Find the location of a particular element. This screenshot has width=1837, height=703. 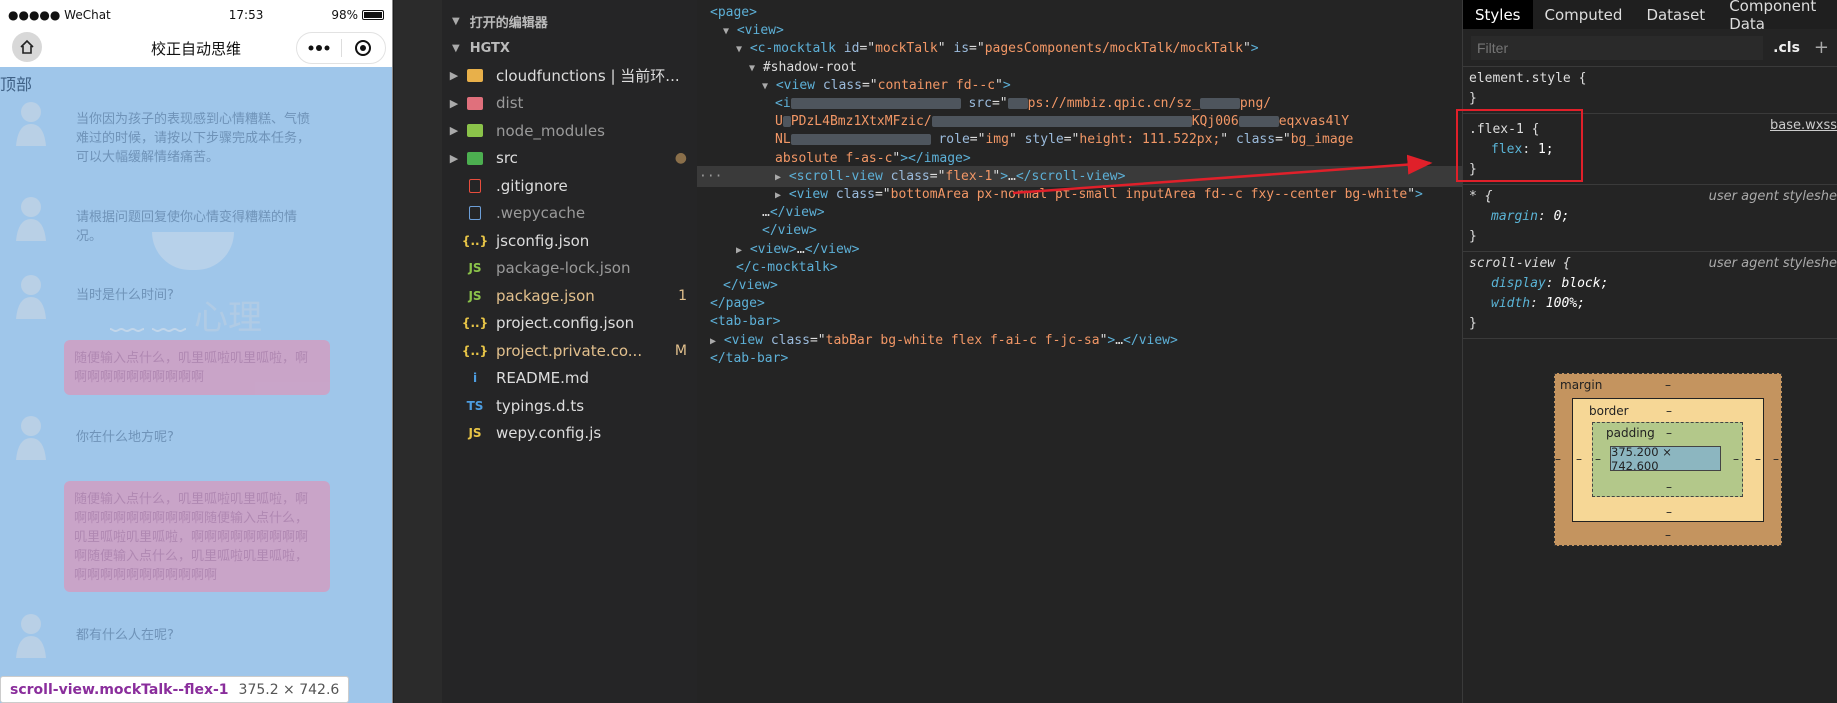

file-item: JS package-lock.json is located at coordinates (569, 269).